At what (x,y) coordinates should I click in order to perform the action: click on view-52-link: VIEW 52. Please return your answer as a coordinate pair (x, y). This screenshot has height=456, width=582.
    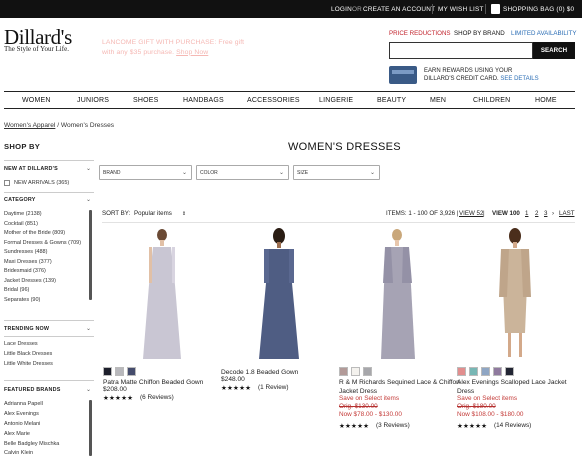
    Looking at the image, I should click on (471, 213).